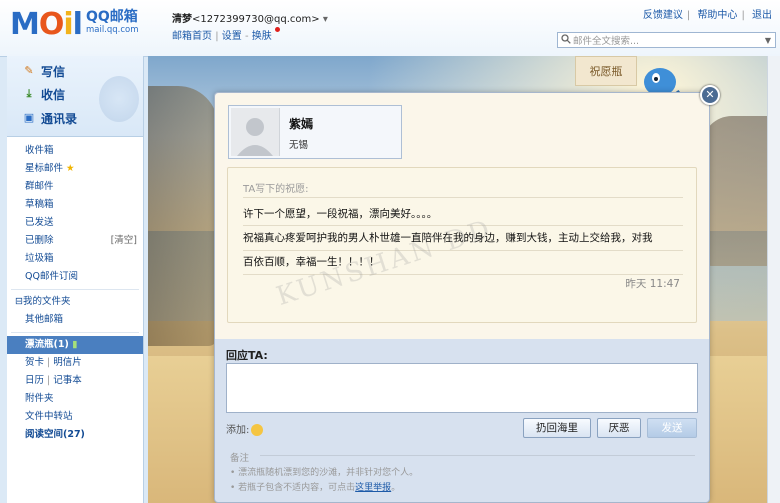  I want to click on logo-title: QQ邮箱, so click(111, 17).